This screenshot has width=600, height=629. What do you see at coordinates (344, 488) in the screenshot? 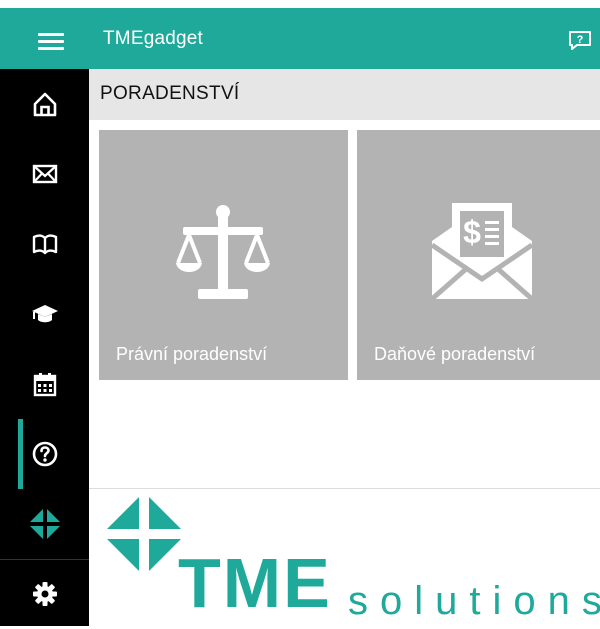
I see `footer-divider` at bounding box center [344, 488].